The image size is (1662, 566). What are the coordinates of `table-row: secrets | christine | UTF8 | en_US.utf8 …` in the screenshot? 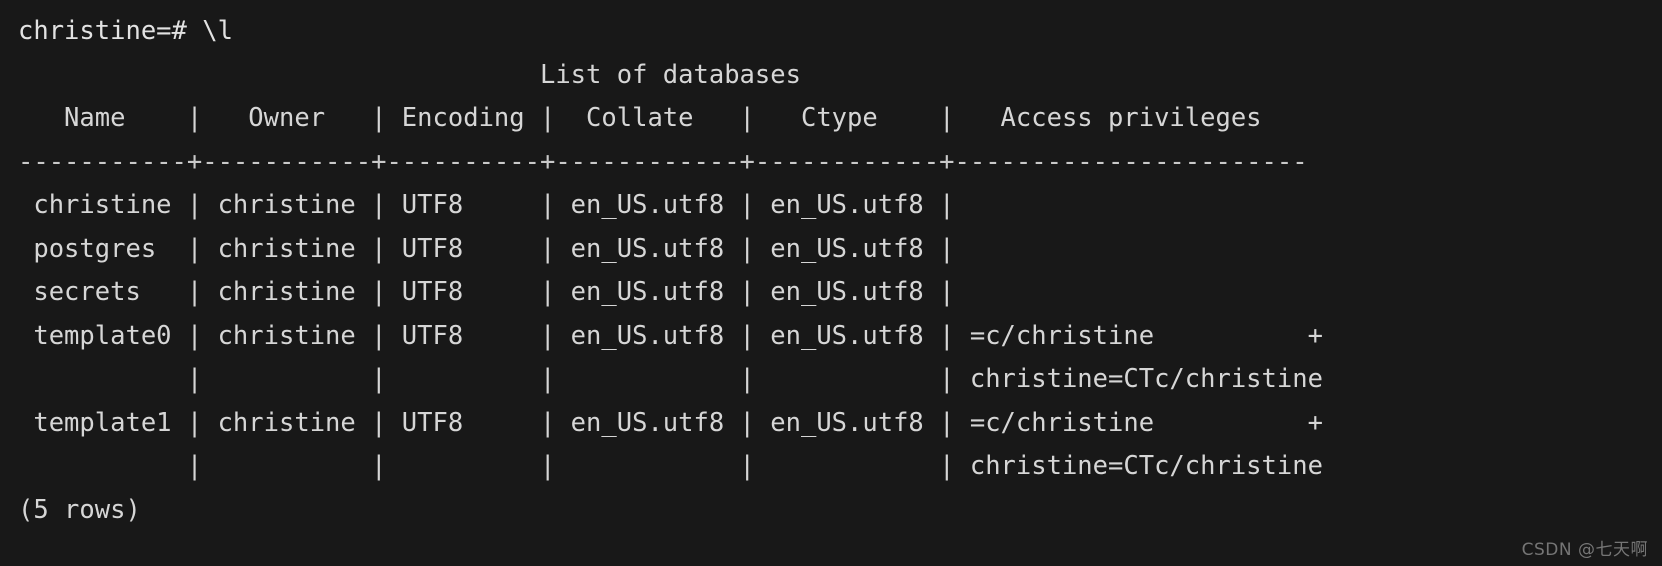 It's located at (494, 292).